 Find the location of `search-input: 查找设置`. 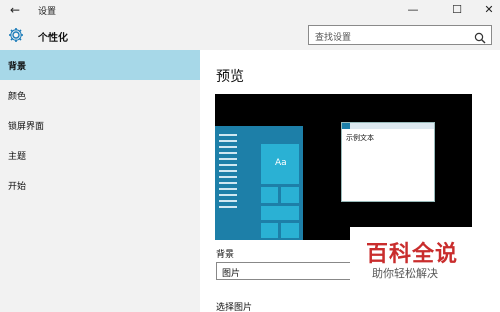

search-input: 查找设置 is located at coordinates (400, 35).